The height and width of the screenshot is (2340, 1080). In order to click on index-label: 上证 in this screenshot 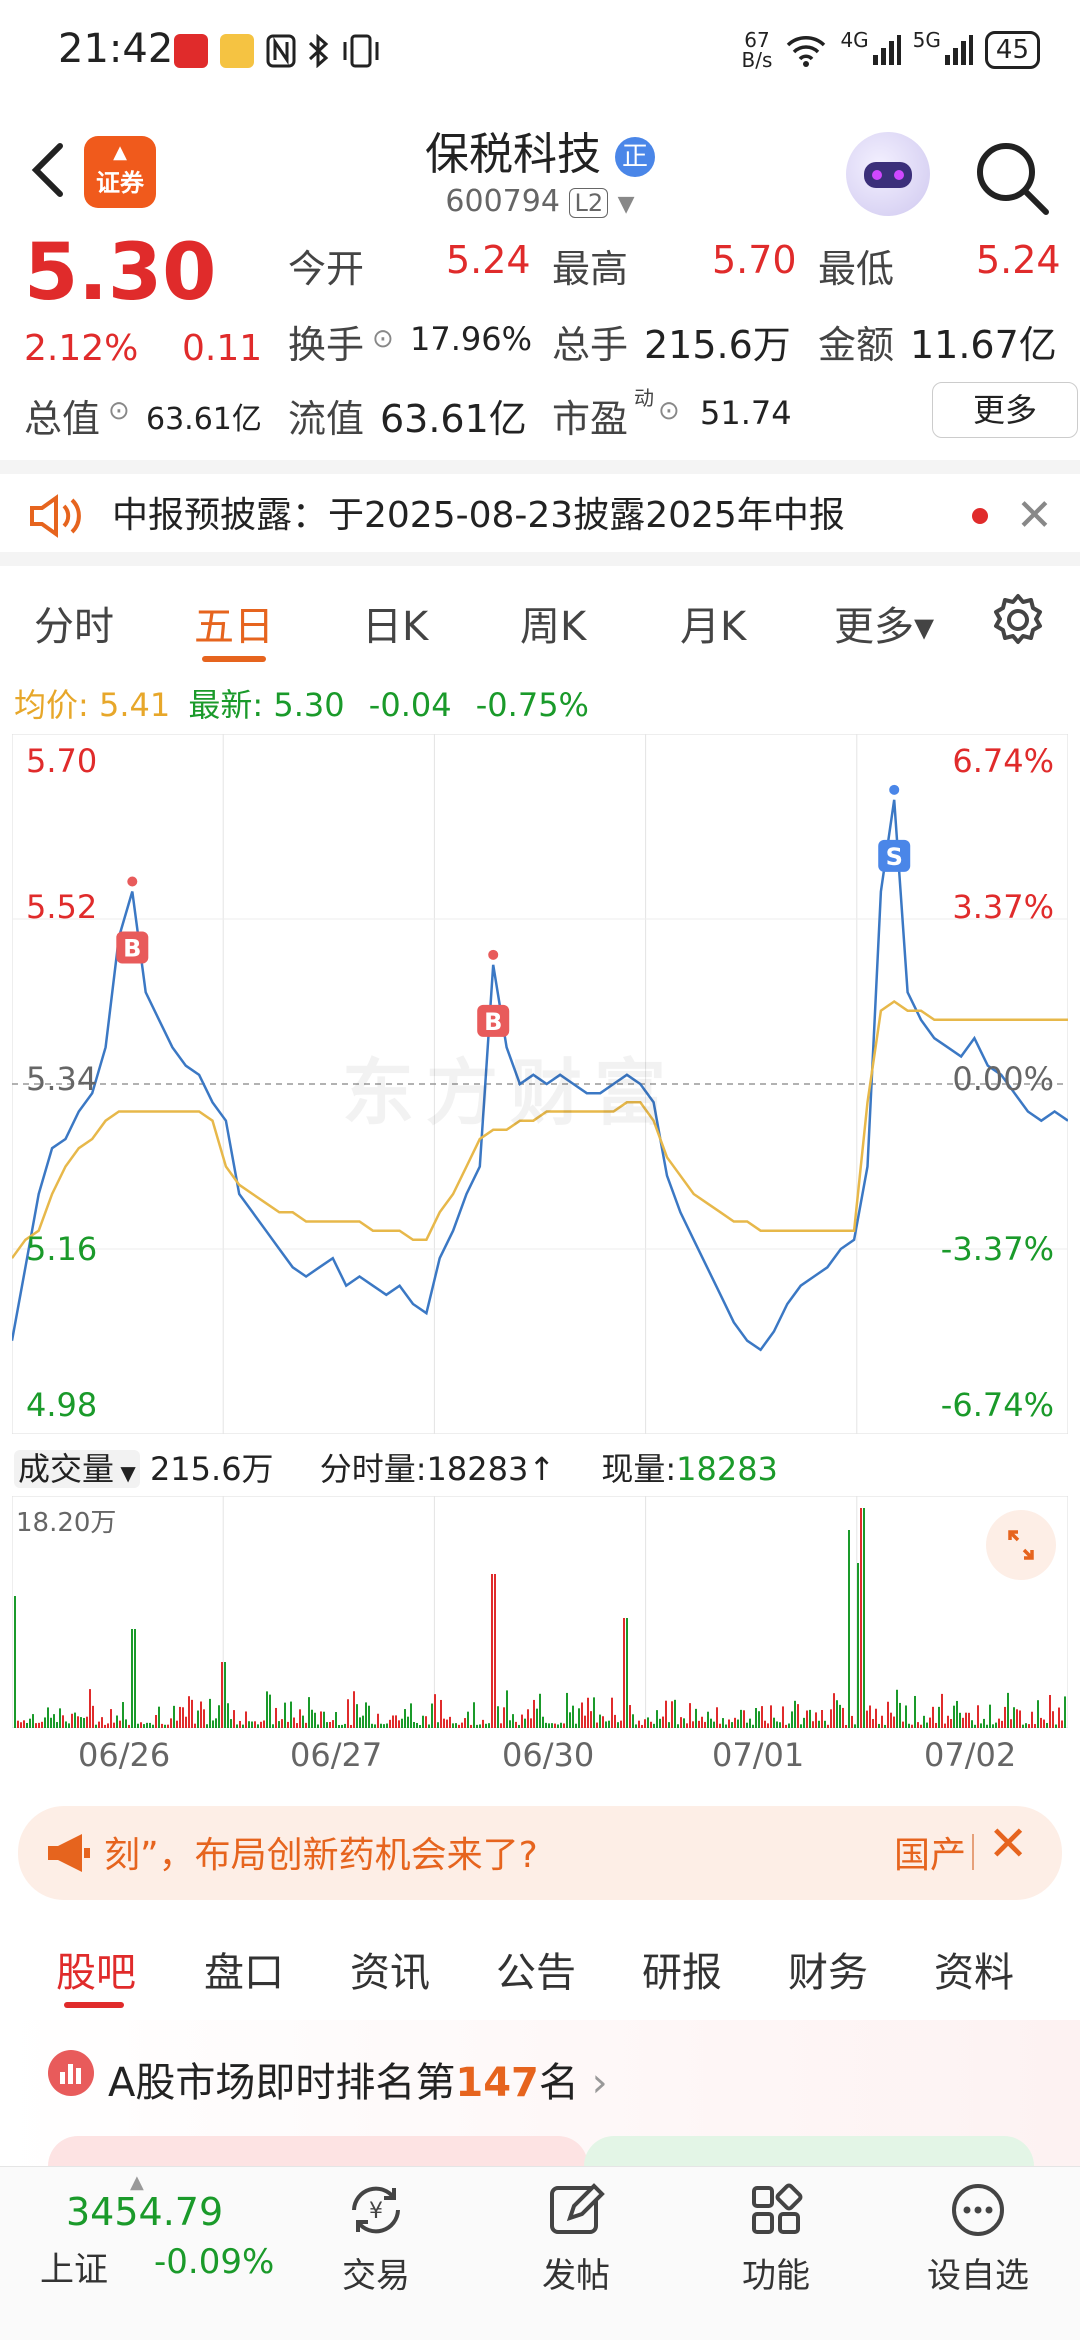, I will do `click(74, 2266)`.